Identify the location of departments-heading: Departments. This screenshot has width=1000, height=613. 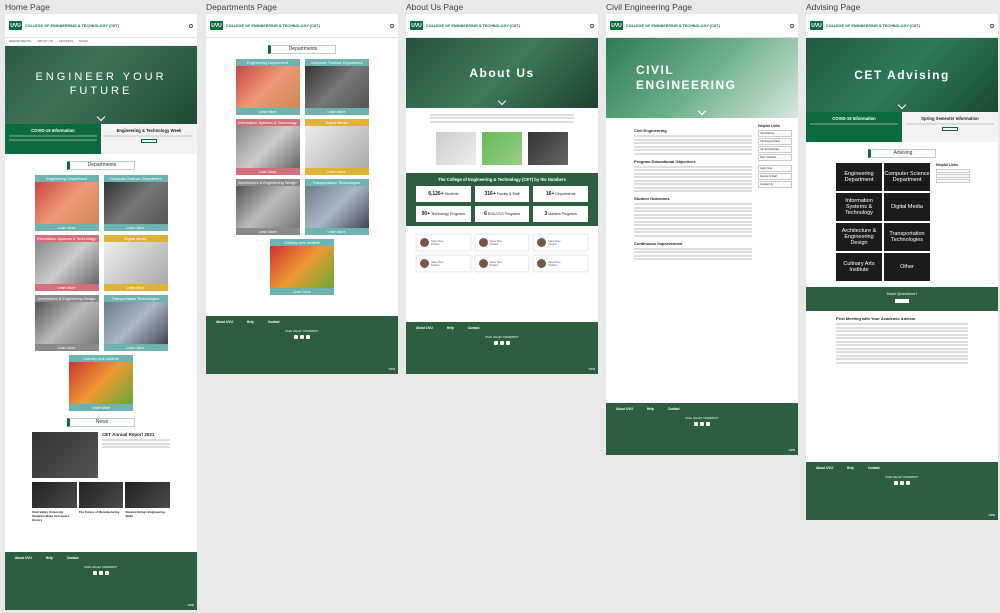
(101, 165).